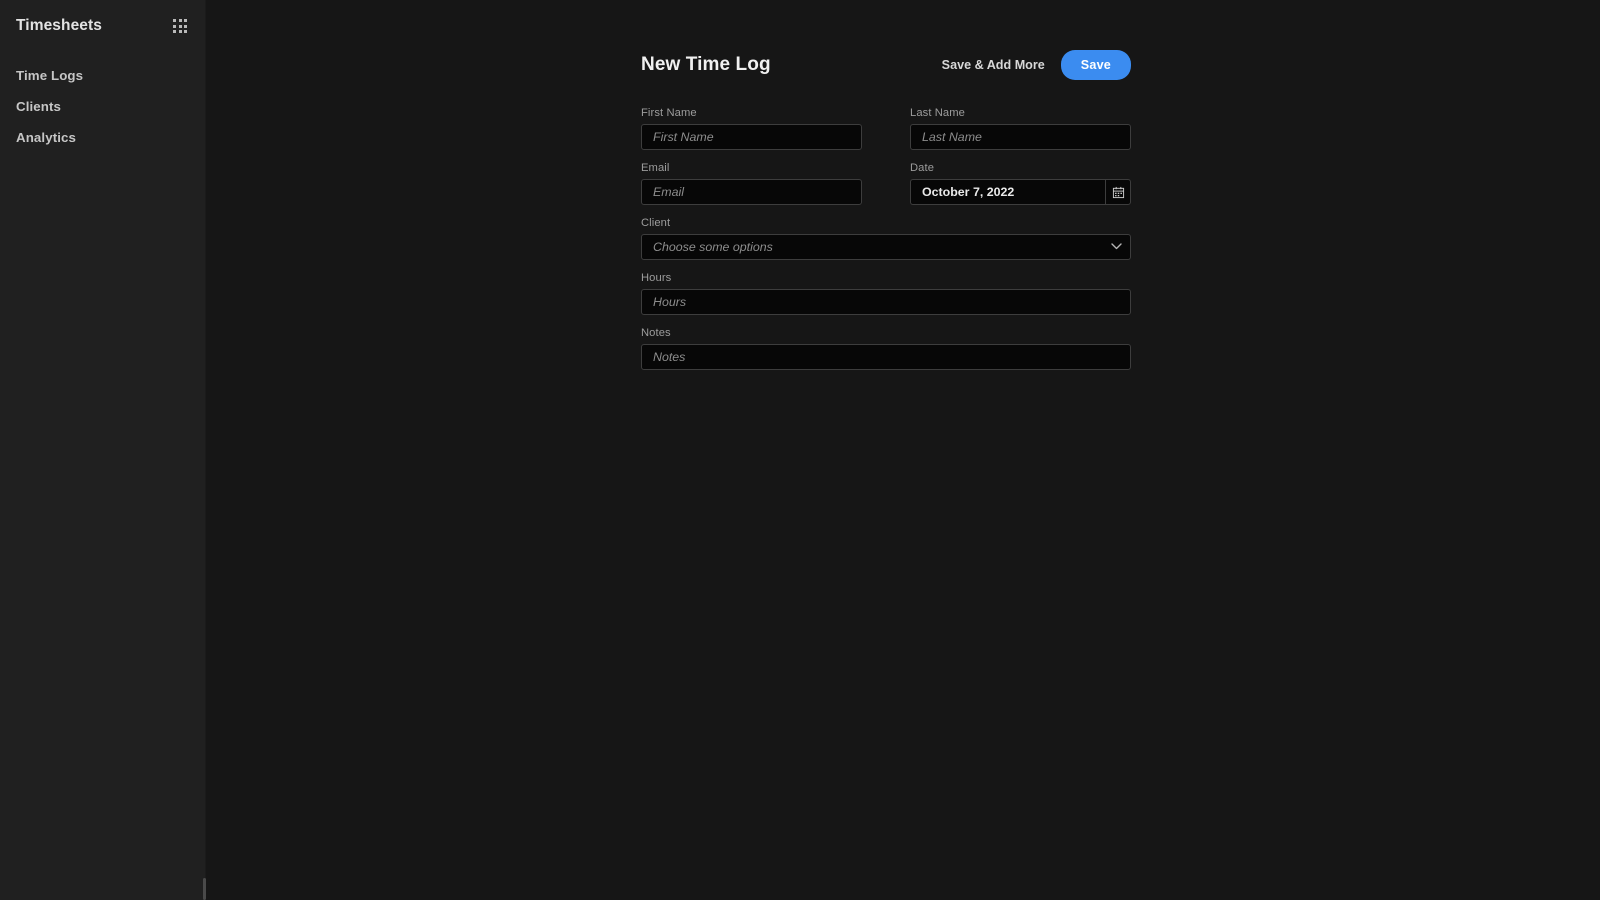 This screenshot has width=1600, height=900. I want to click on field-hours: Hours, so click(886, 293).